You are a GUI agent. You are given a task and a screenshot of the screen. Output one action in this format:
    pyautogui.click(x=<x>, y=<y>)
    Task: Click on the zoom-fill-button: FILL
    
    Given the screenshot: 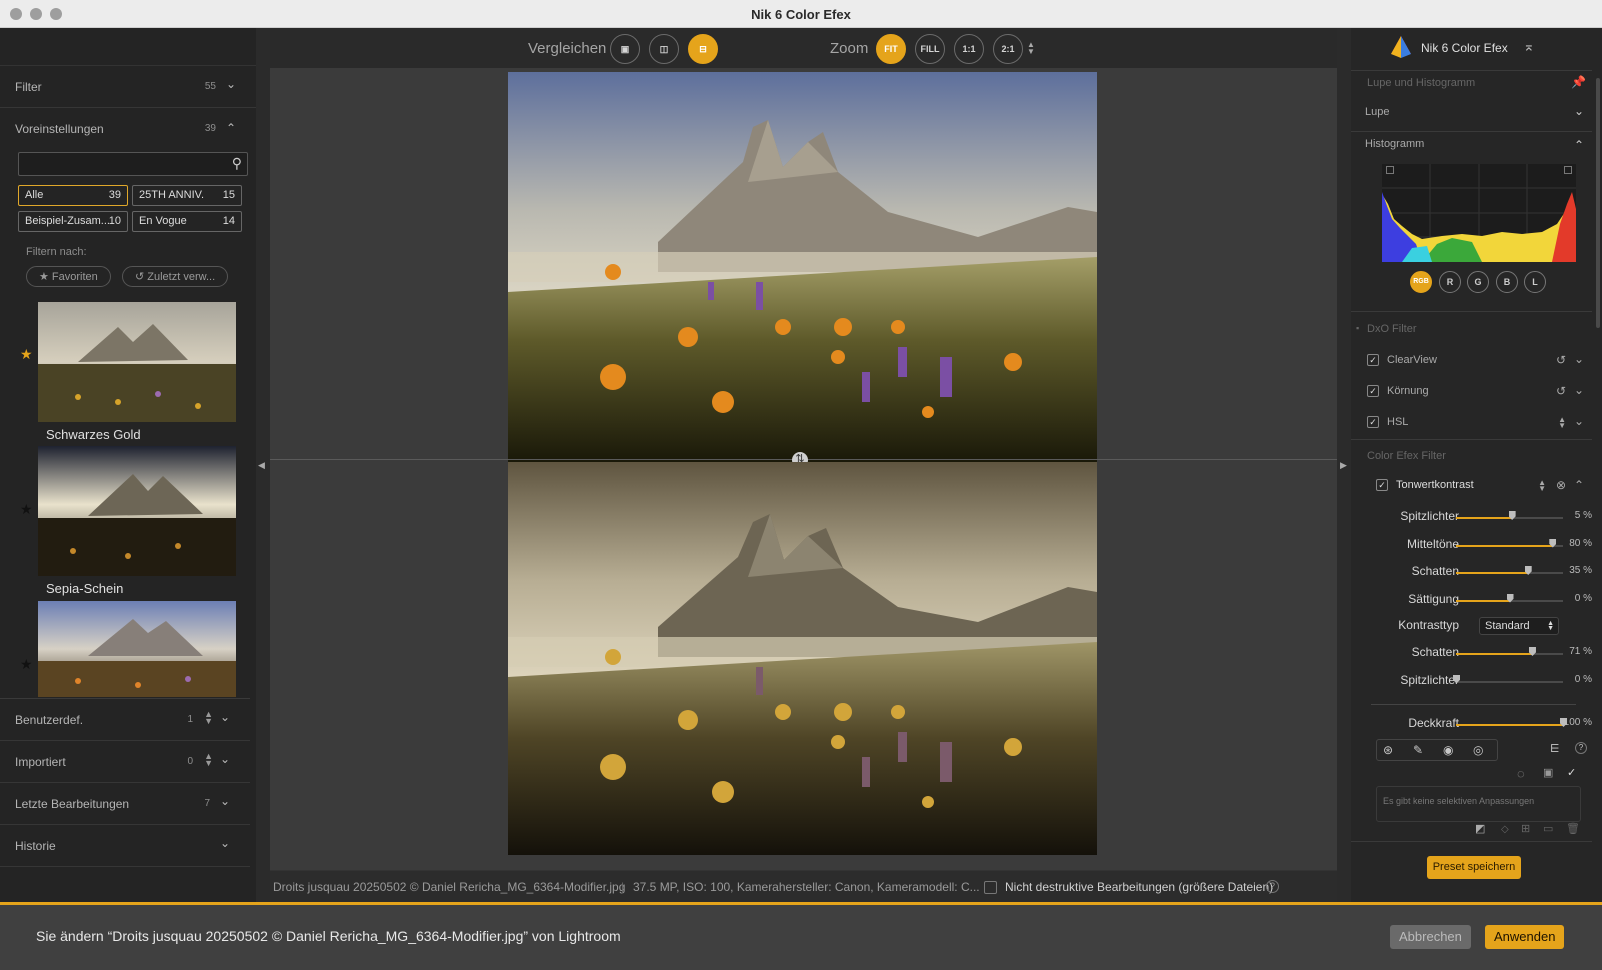 What is the action you would take?
    pyautogui.click(x=930, y=49)
    